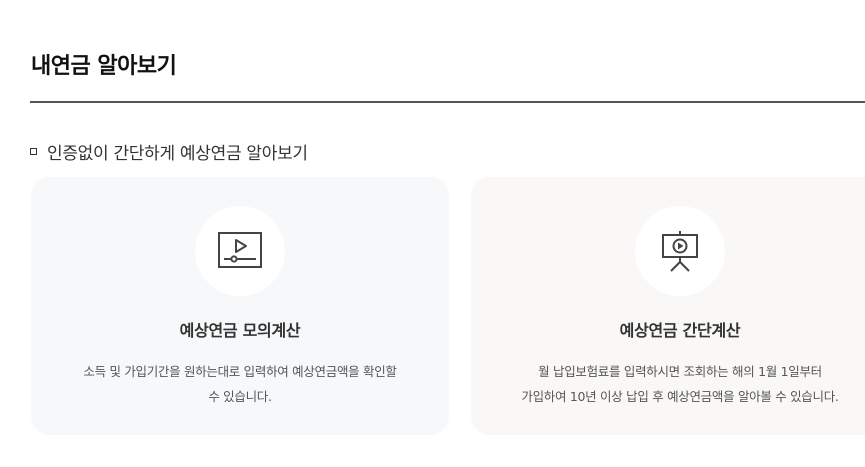 Image resolution: width=865 pixels, height=467 pixels. I want to click on title-divider, so click(447, 102).